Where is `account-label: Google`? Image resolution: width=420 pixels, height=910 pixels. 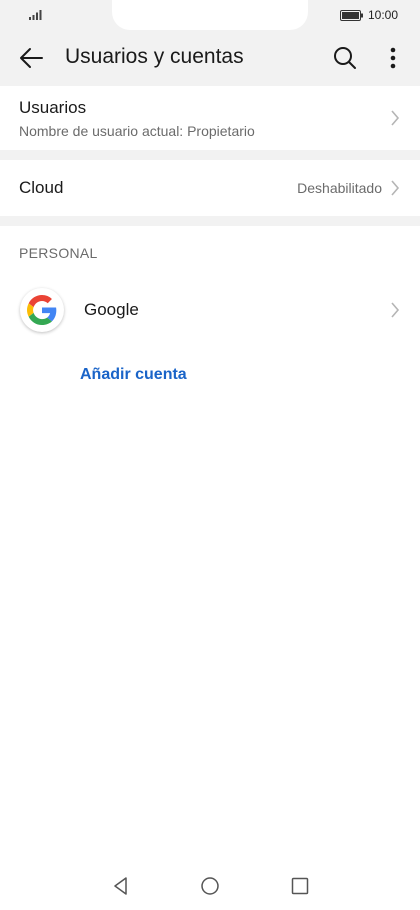
account-label: Google is located at coordinates (111, 309).